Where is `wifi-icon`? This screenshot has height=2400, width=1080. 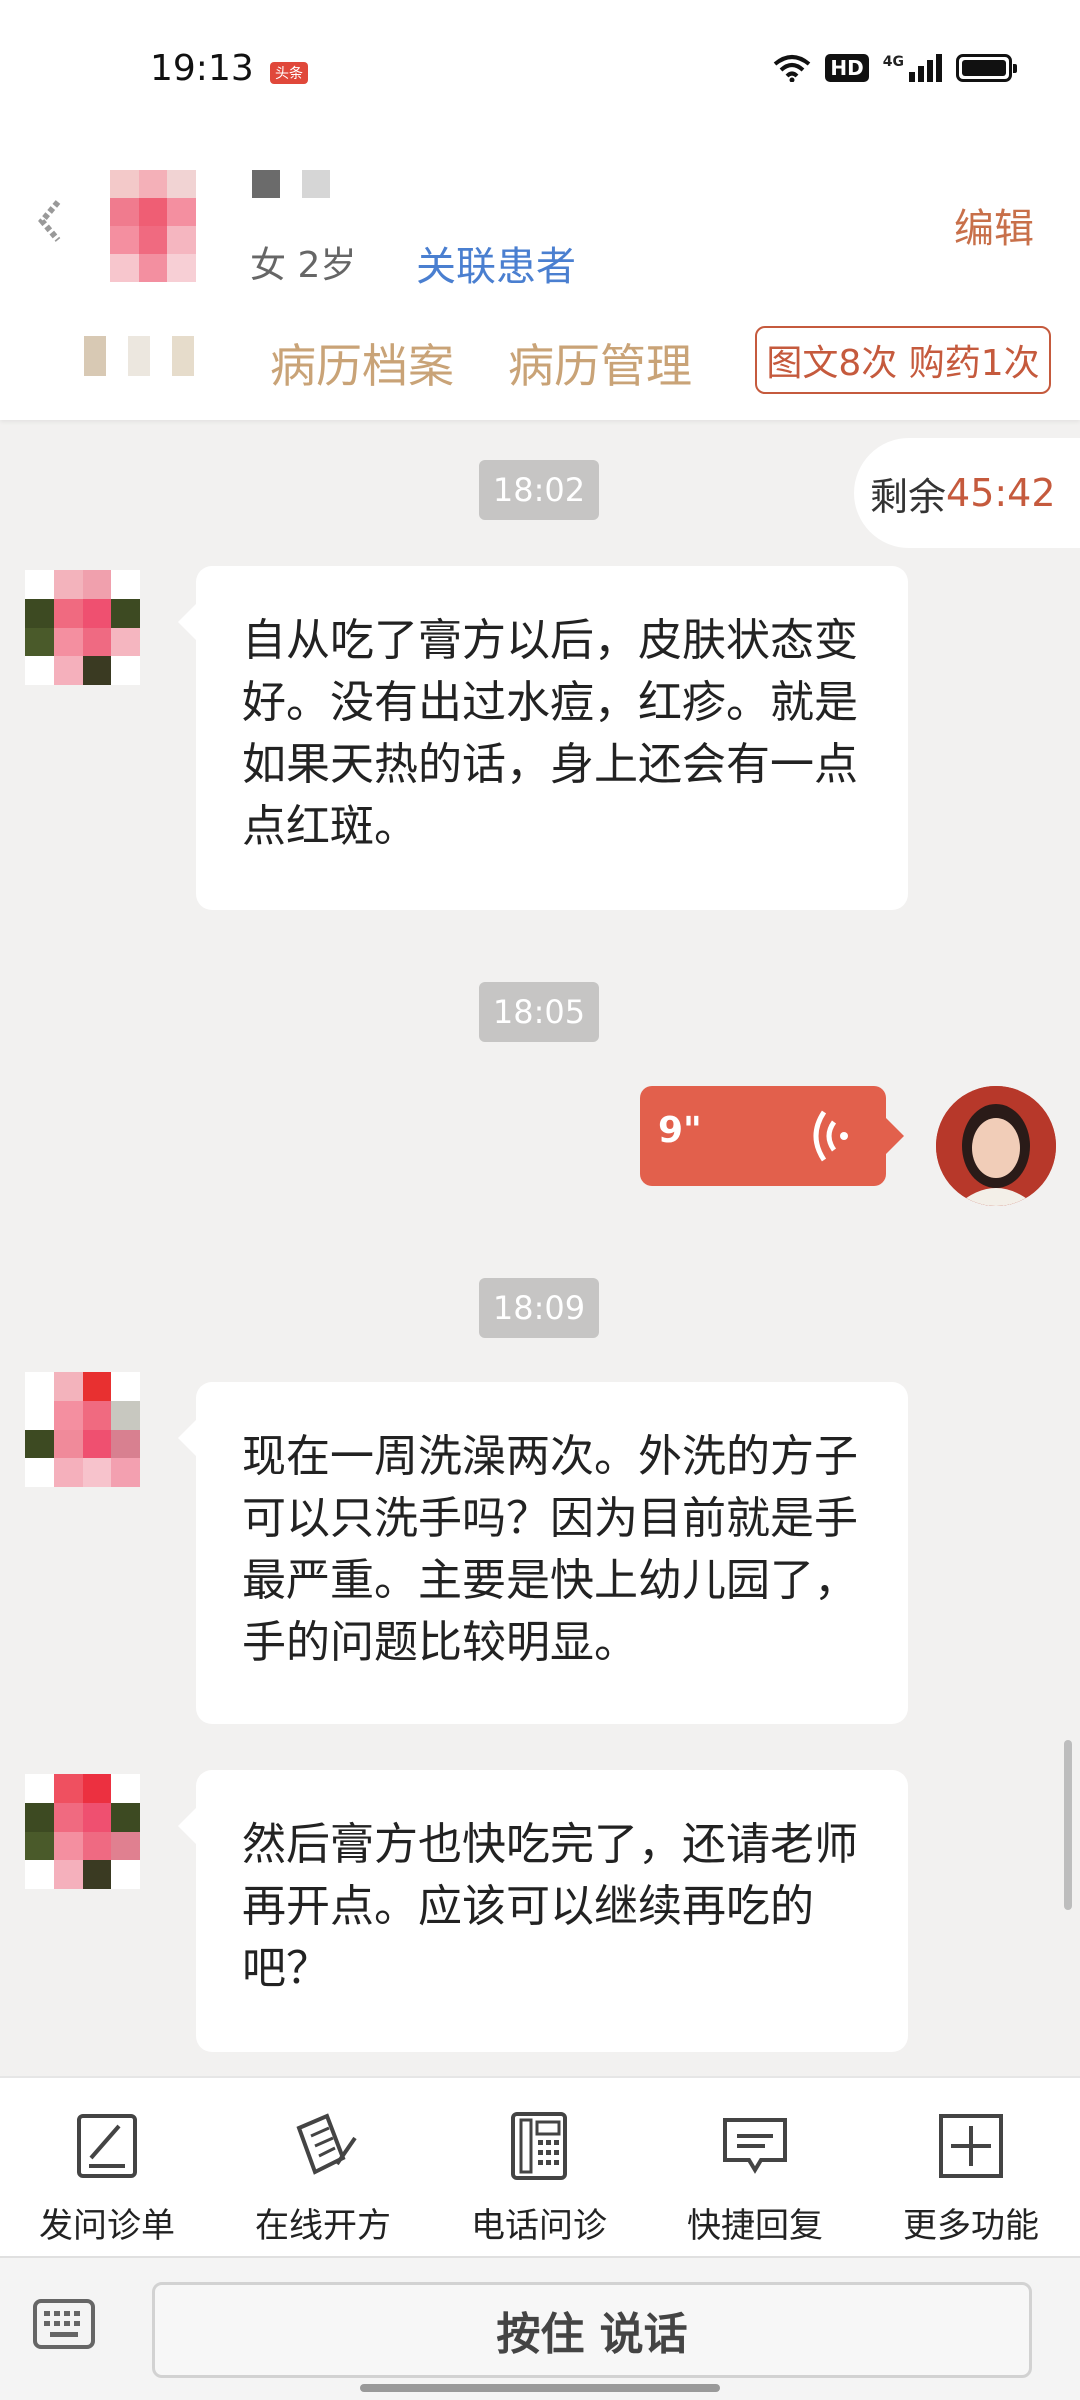
wifi-icon is located at coordinates (792, 68).